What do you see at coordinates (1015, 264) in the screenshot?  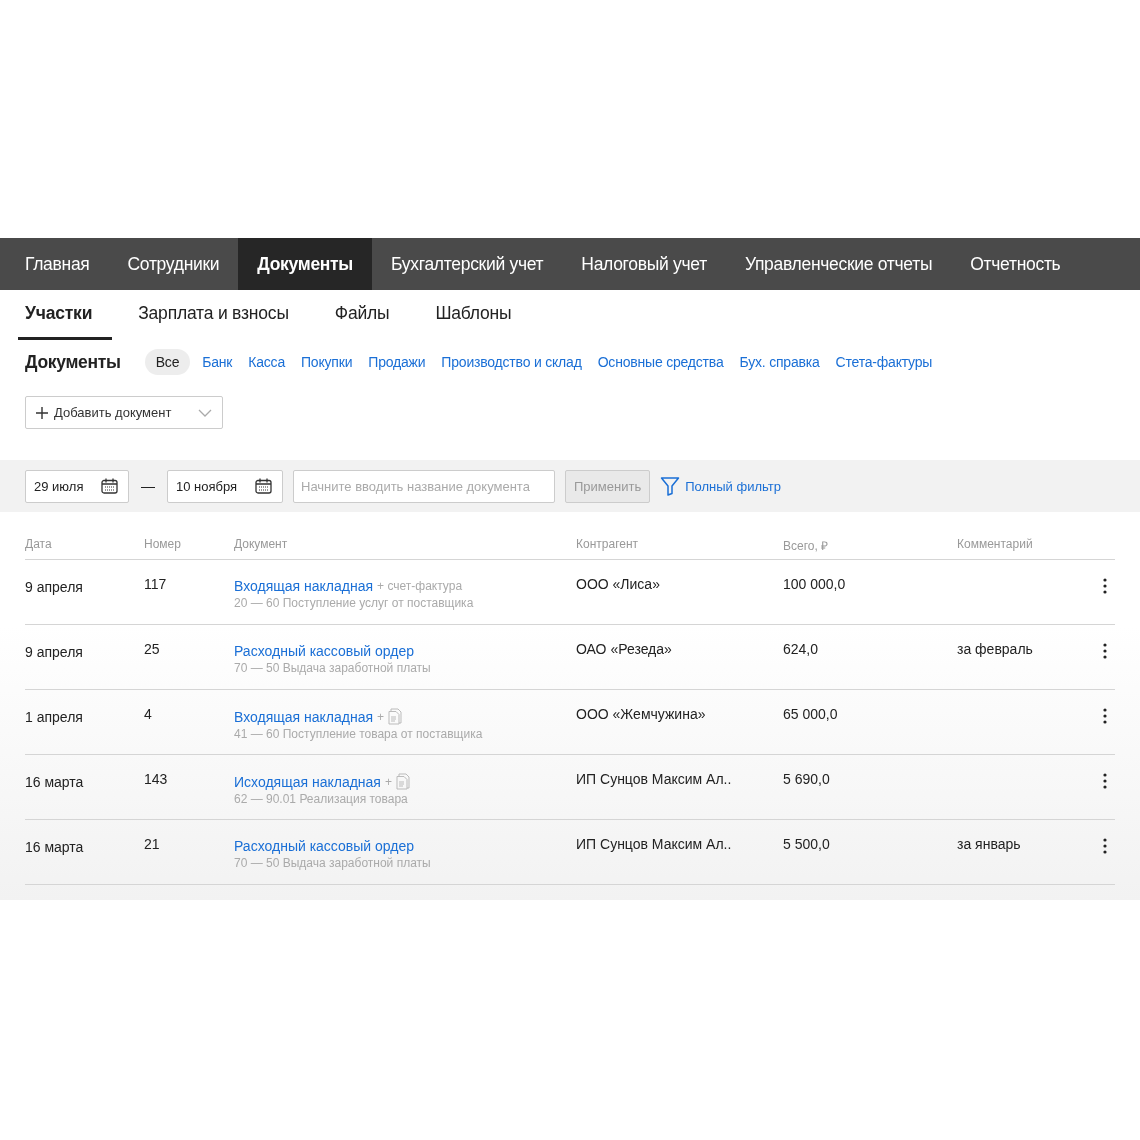 I see `nav-tab: Отчетность` at bounding box center [1015, 264].